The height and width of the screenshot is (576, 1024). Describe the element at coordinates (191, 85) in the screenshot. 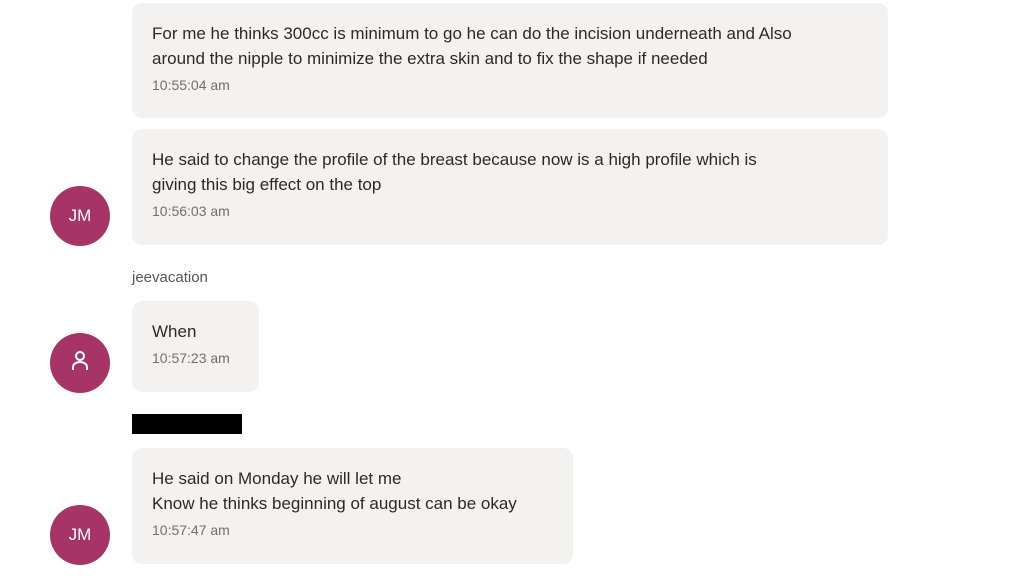

I see `message-timestamp: 10:55:04 am` at that location.